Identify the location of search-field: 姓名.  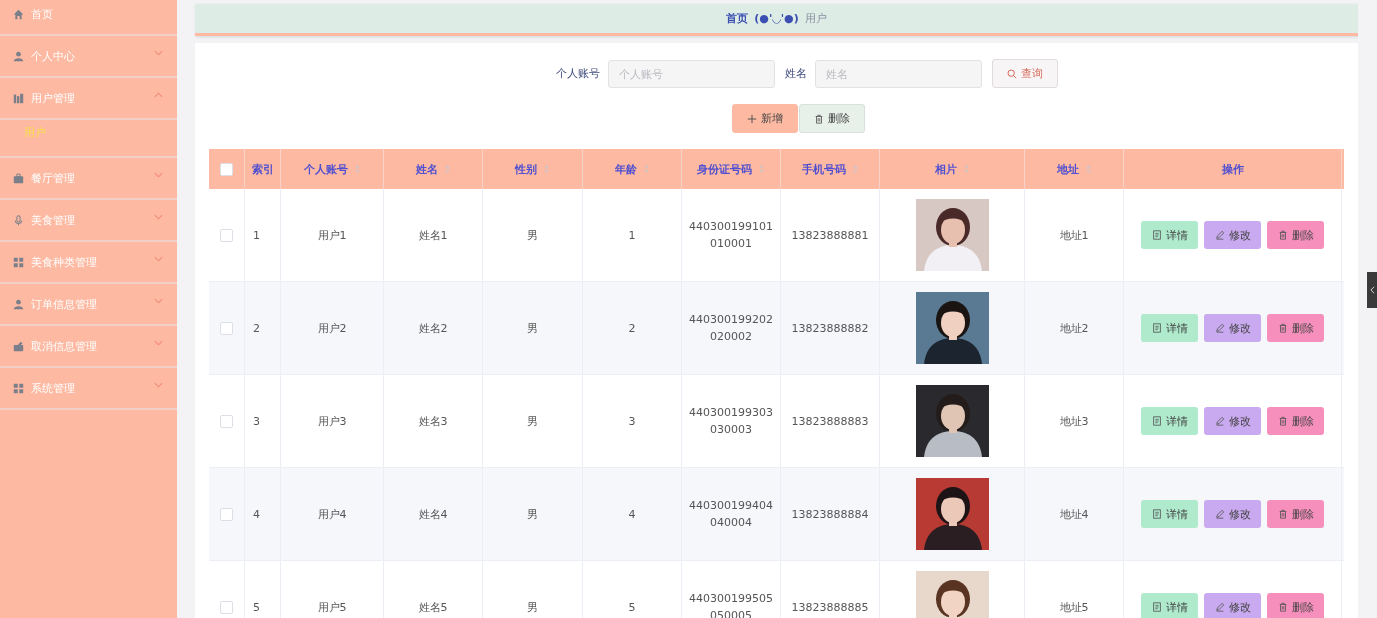
(898, 73).